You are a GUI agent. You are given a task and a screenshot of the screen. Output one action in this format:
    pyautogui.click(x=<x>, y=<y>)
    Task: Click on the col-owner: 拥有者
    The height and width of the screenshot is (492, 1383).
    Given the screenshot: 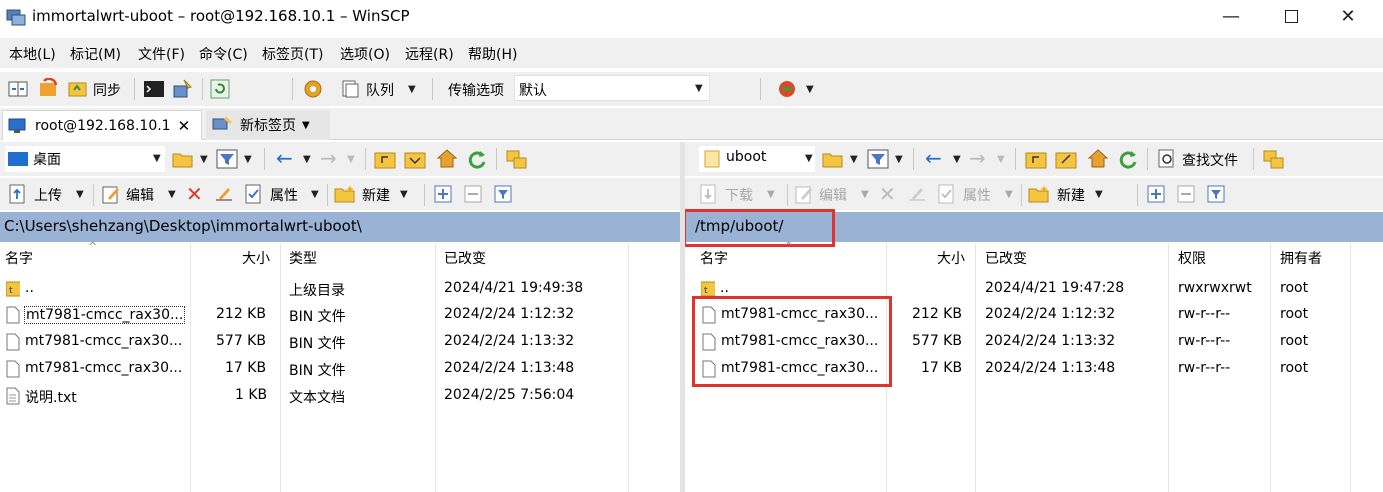 What is the action you would take?
    pyautogui.click(x=1301, y=258)
    